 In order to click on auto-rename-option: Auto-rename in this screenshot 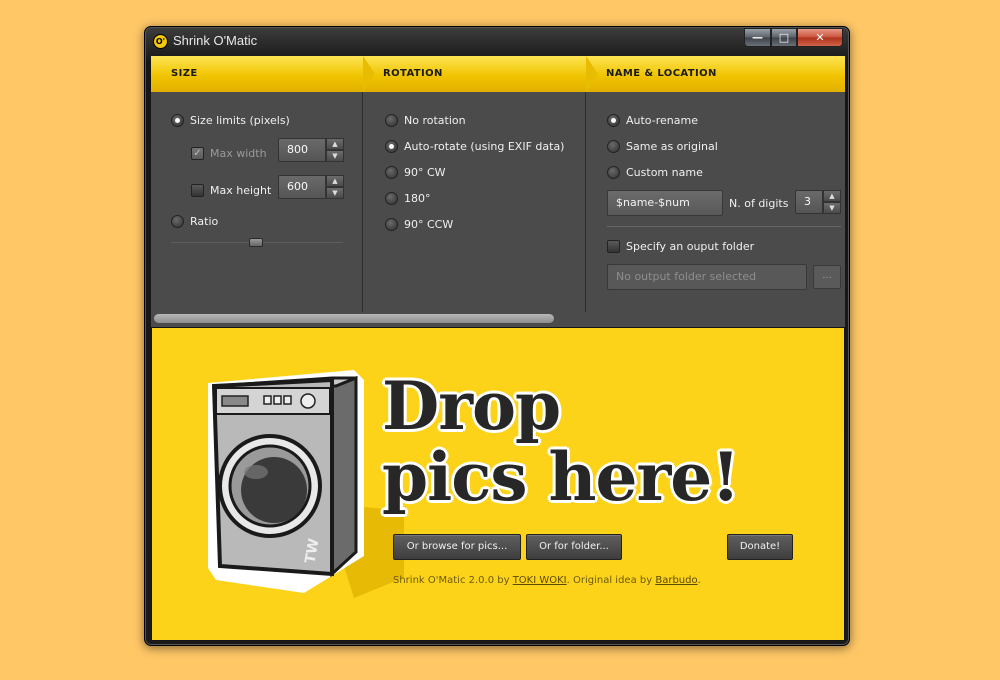, I will do `click(652, 120)`.